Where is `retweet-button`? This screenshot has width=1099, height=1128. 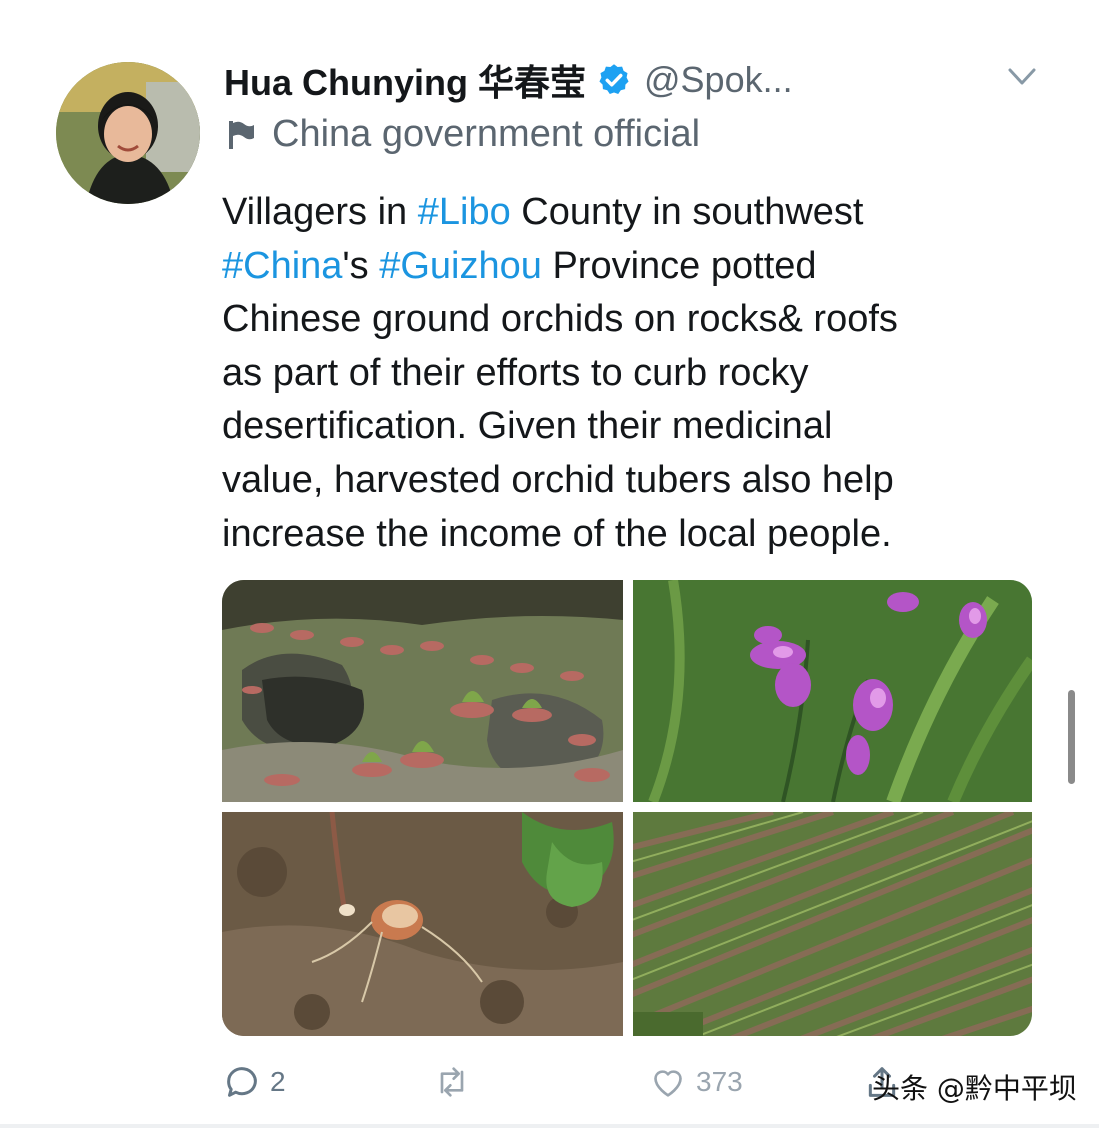
retweet-button is located at coordinates (456, 1082).